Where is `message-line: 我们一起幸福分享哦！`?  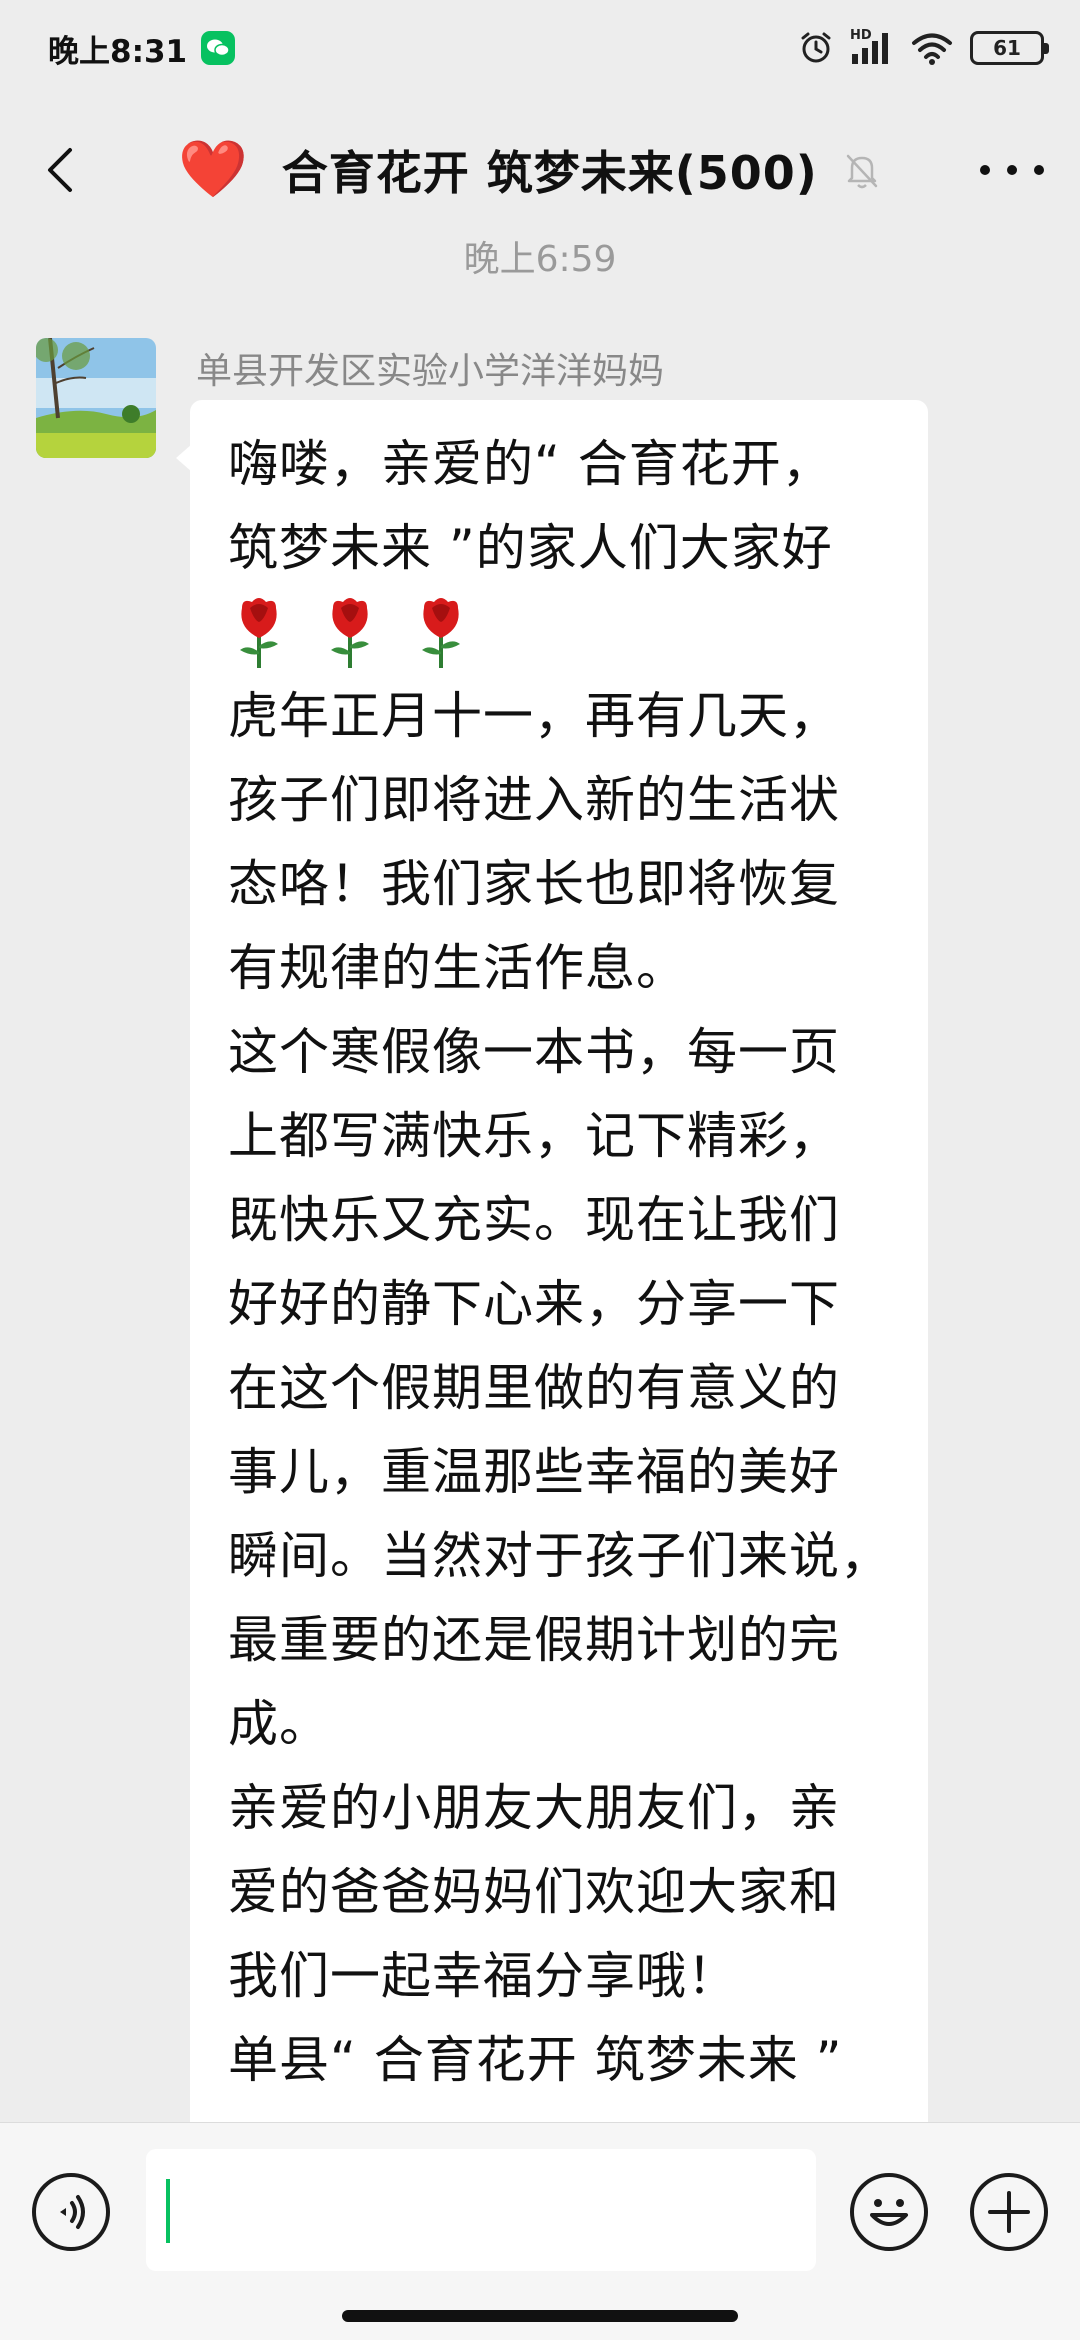 message-line: 我们一起幸福分享哦！ is located at coordinates (483, 1976).